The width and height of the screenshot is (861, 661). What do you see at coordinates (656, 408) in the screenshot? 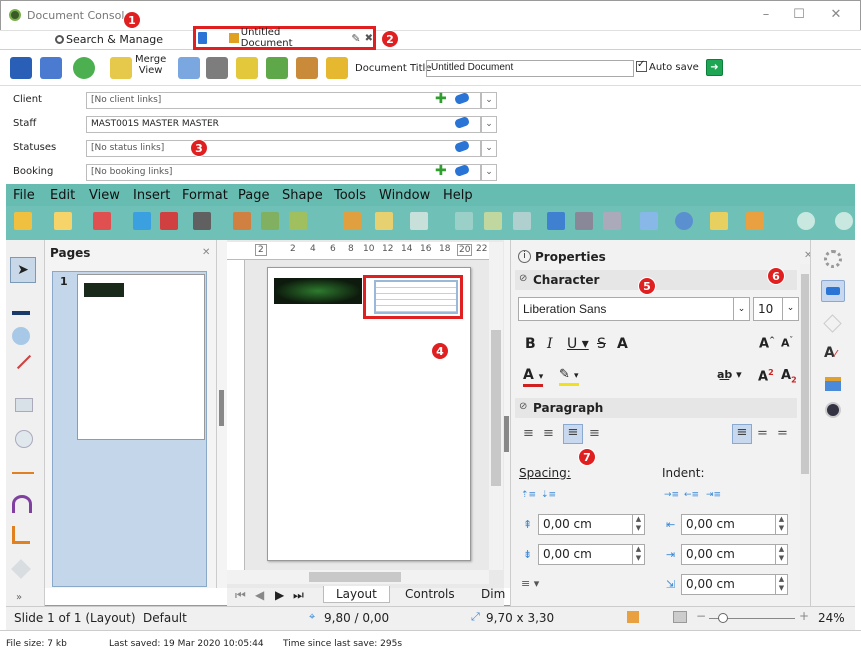
I see `paragraph-header: ⊘ Paragraph` at bounding box center [656, 408].